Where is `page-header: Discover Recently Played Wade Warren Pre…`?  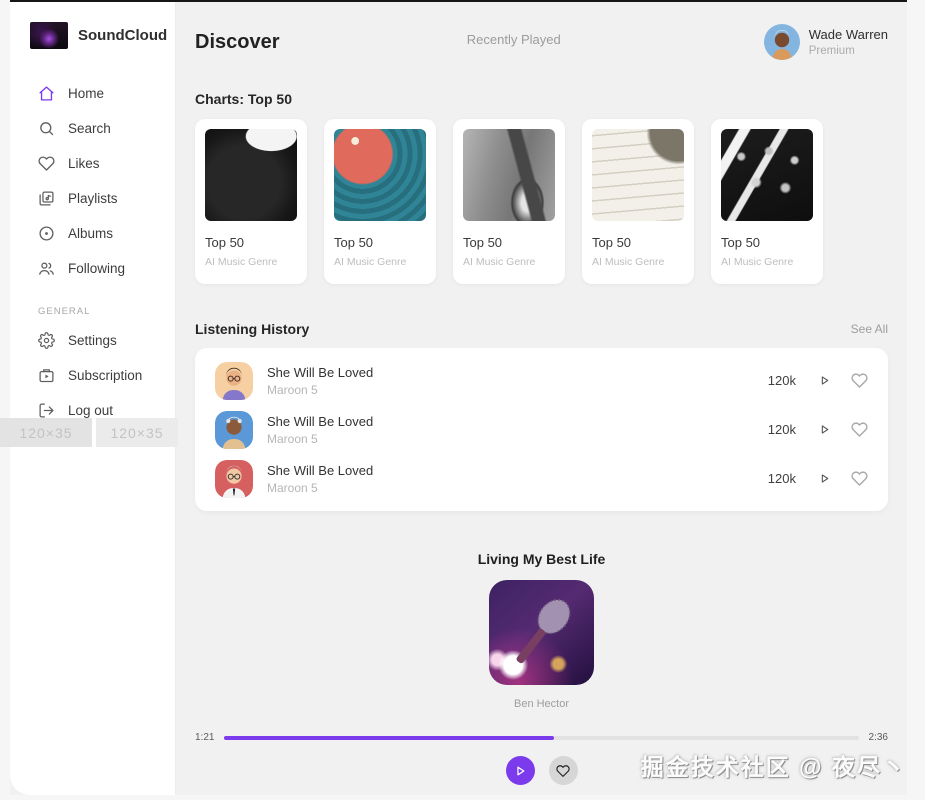 page-header: Discover Recently Played Wade Warren Pre… is located at coordinates (541, 31).